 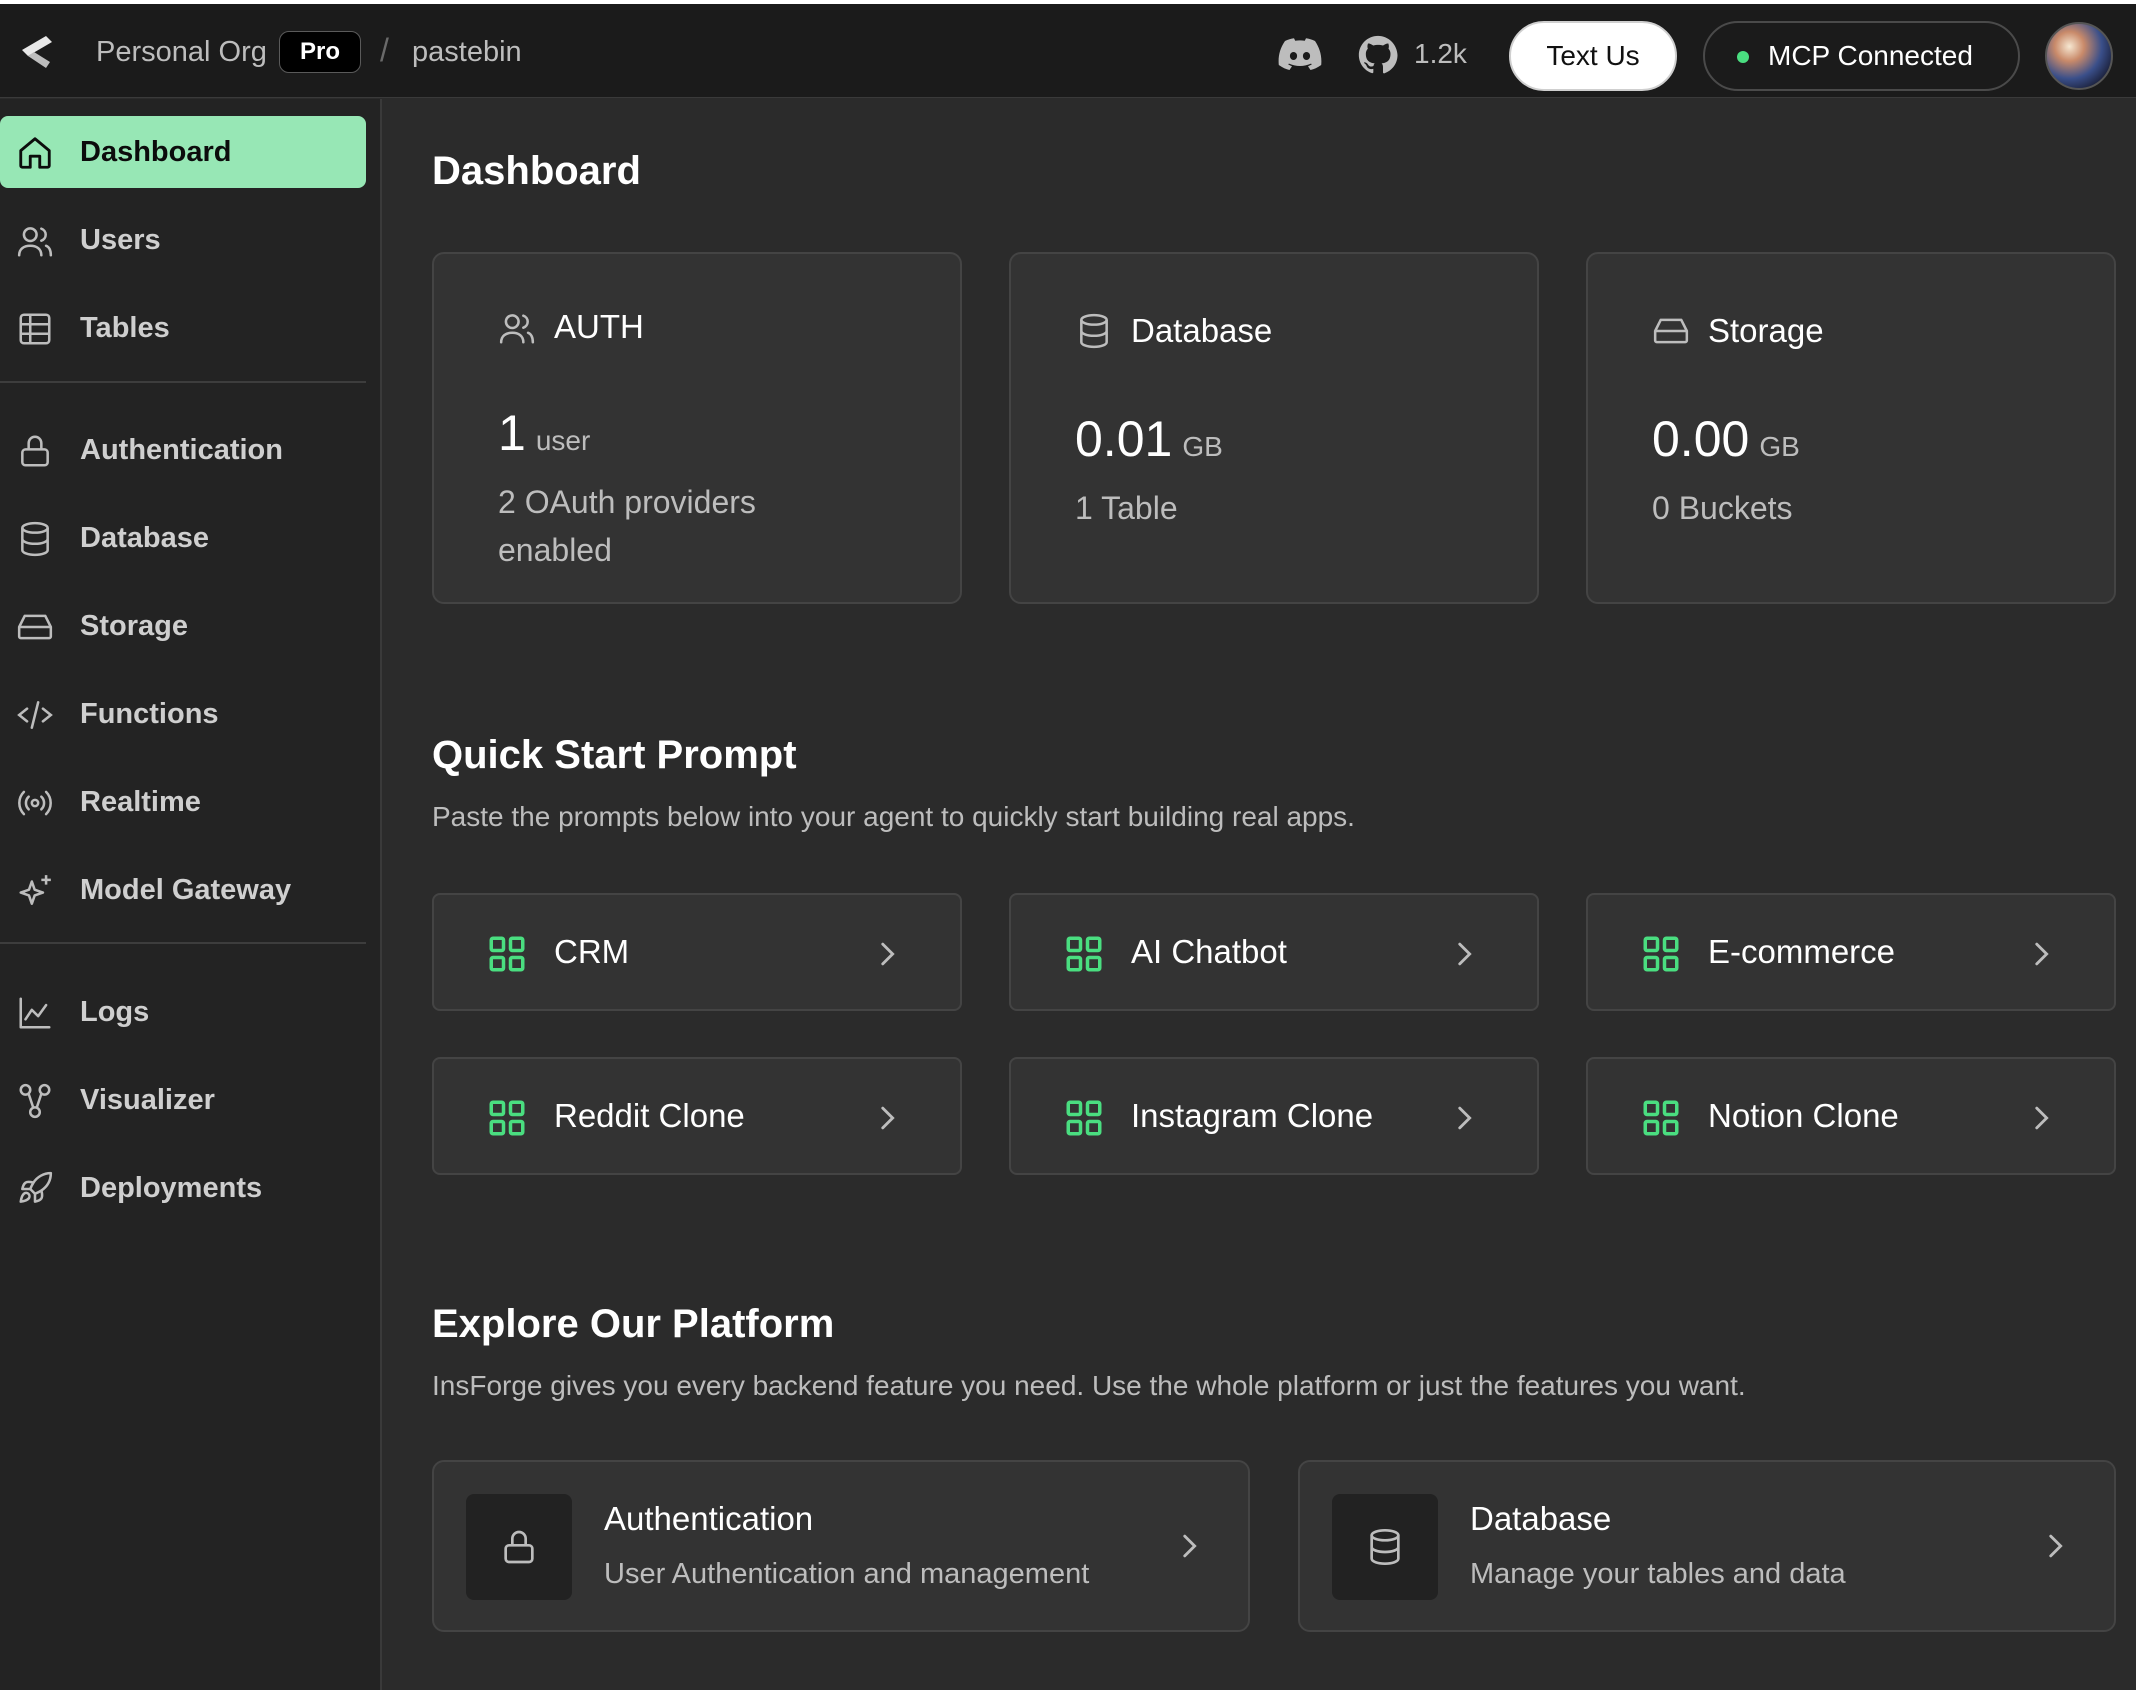 I want to click on storage-stat-card: Storage 0.00 GB 0 Buckets, so click(x=1851, y=428).